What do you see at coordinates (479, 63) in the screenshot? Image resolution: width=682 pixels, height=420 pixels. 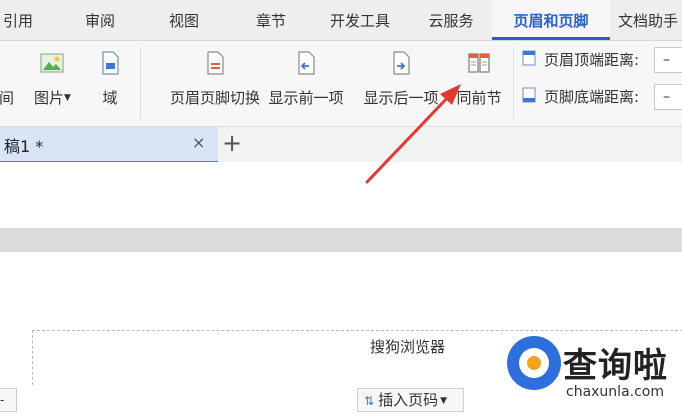 I see `same-as-previous-icon` at bounding box center [479, 63].